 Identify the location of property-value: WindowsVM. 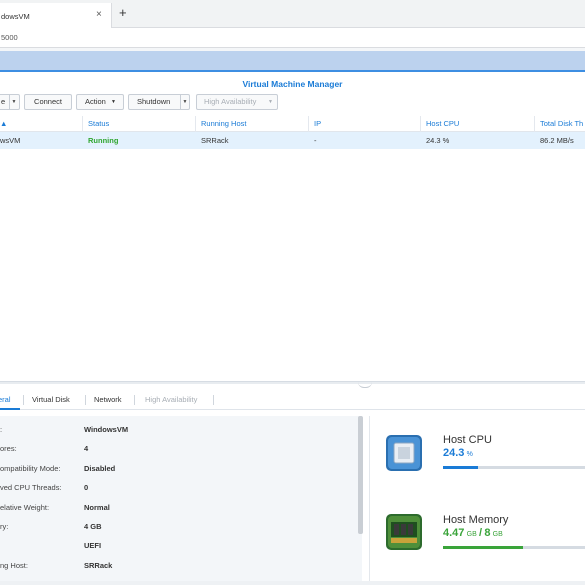
(106, 429).